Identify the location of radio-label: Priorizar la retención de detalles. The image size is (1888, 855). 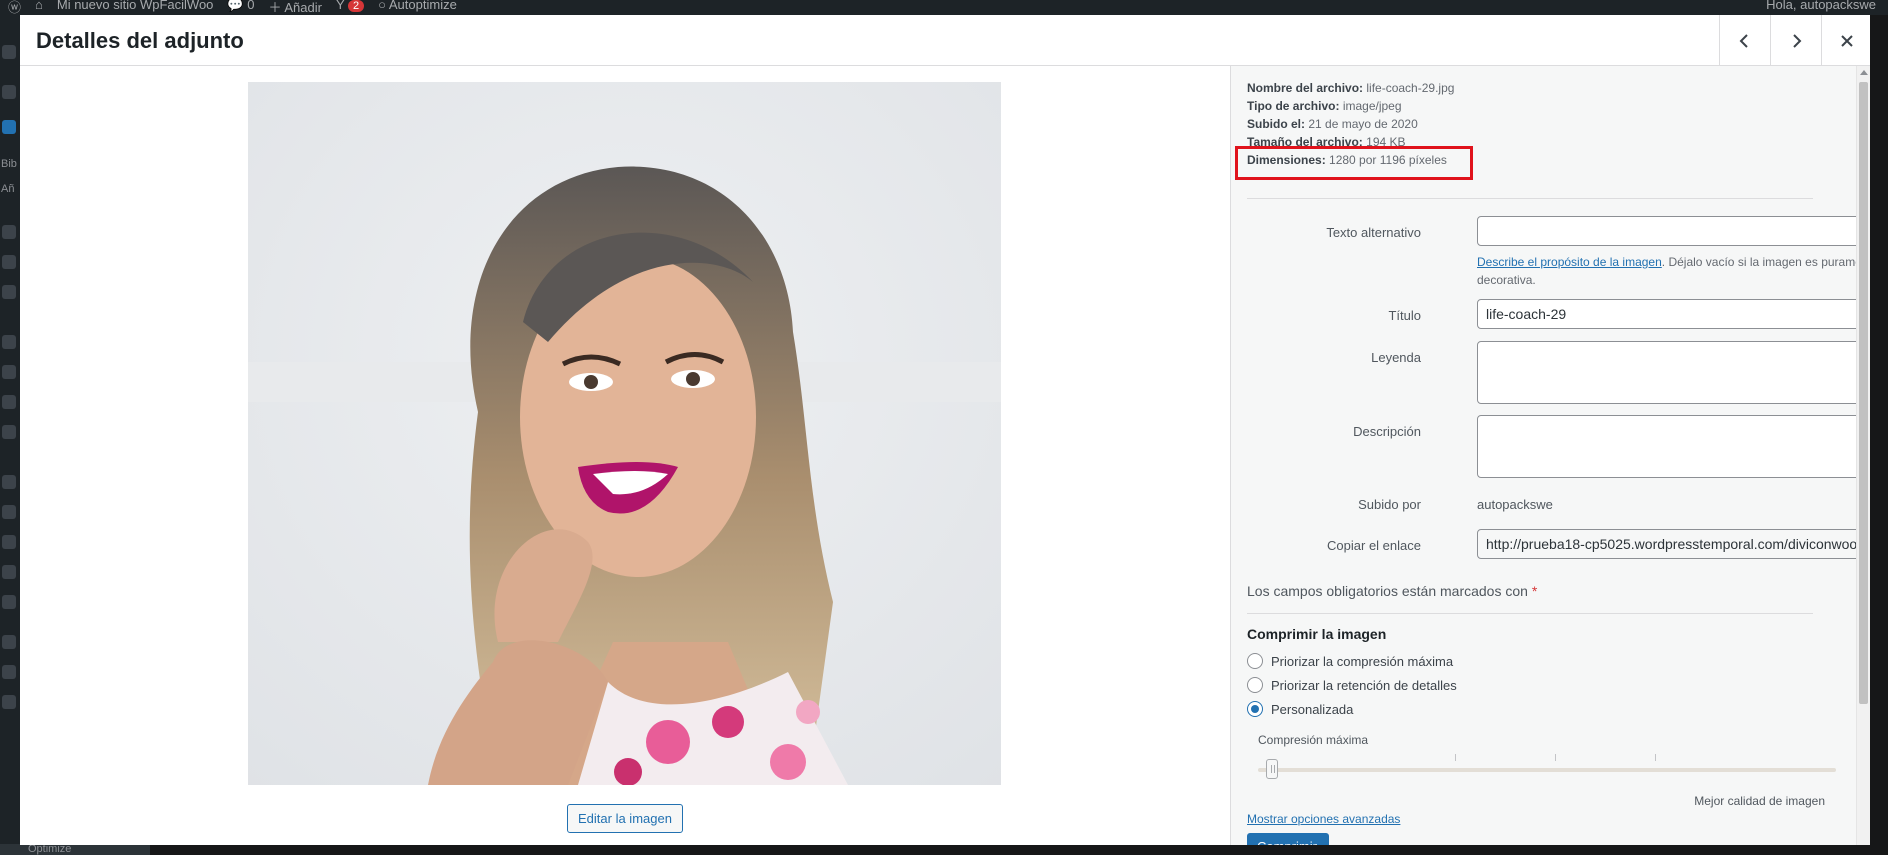
(1364, 685).